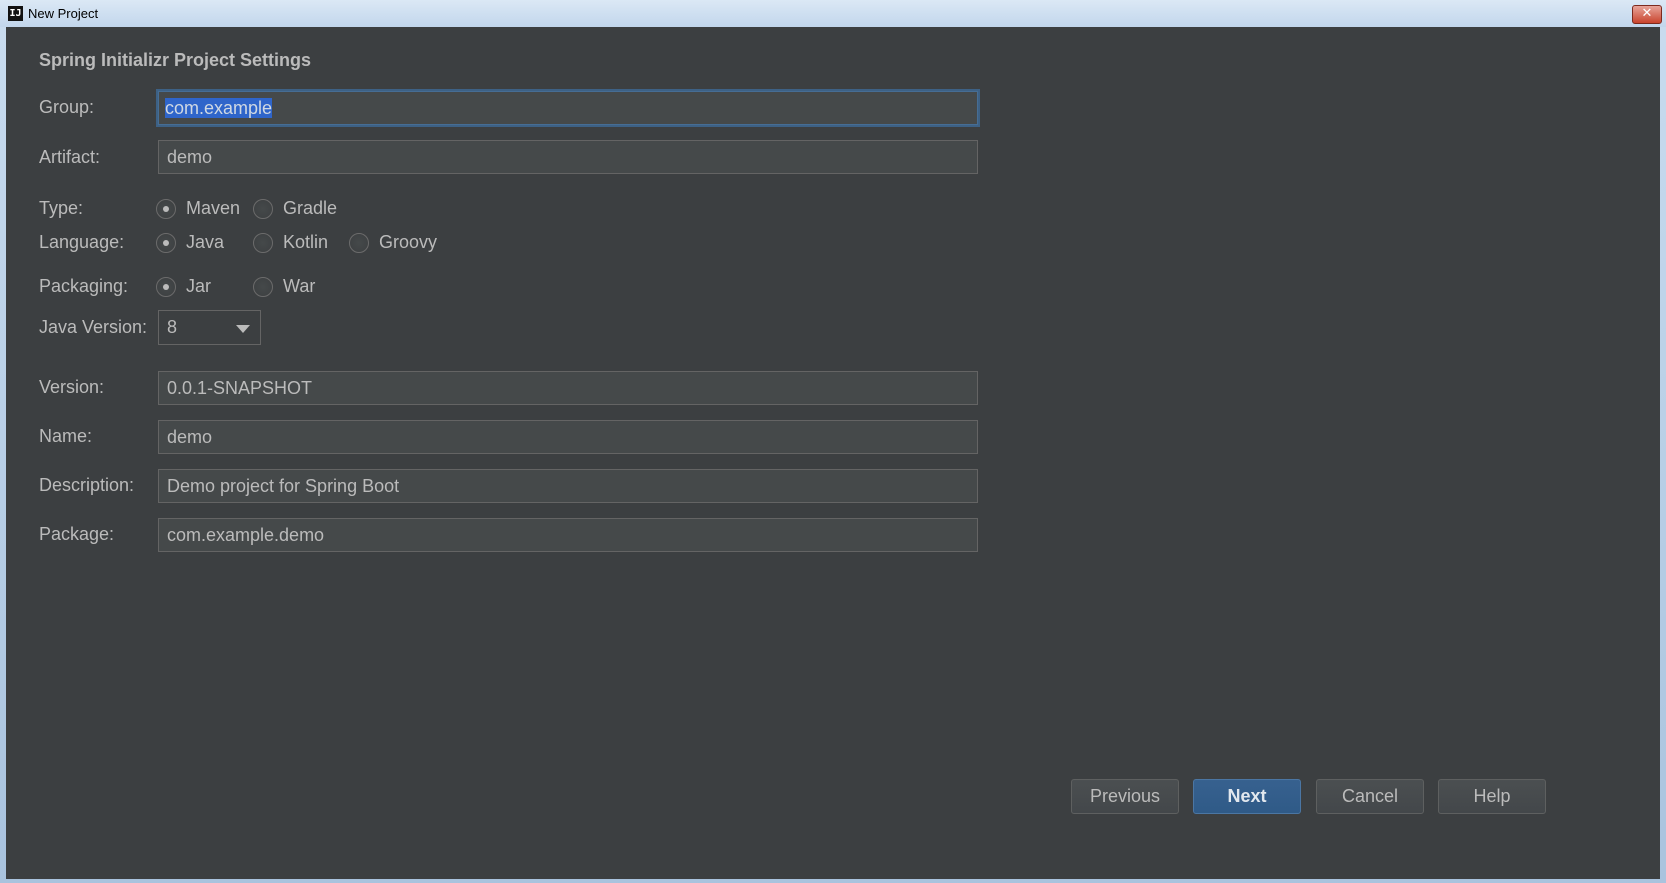 This screenshot has width=1666, height=883. I want to click on type-label: Type:, so click(61, 208).